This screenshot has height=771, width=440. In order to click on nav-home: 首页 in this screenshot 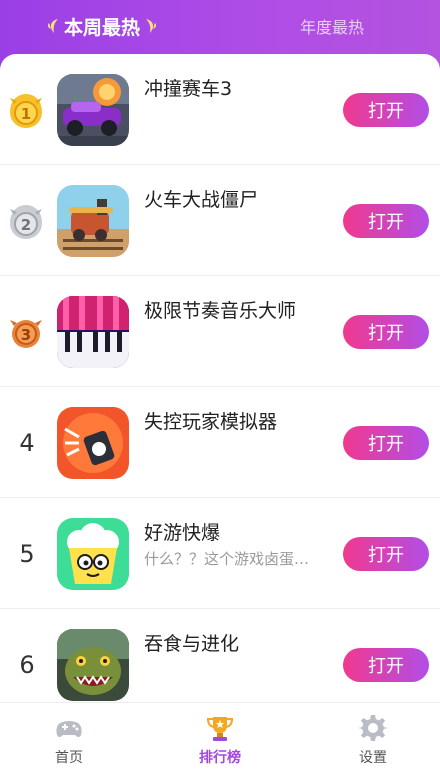, I will do `click(69, 737)`.